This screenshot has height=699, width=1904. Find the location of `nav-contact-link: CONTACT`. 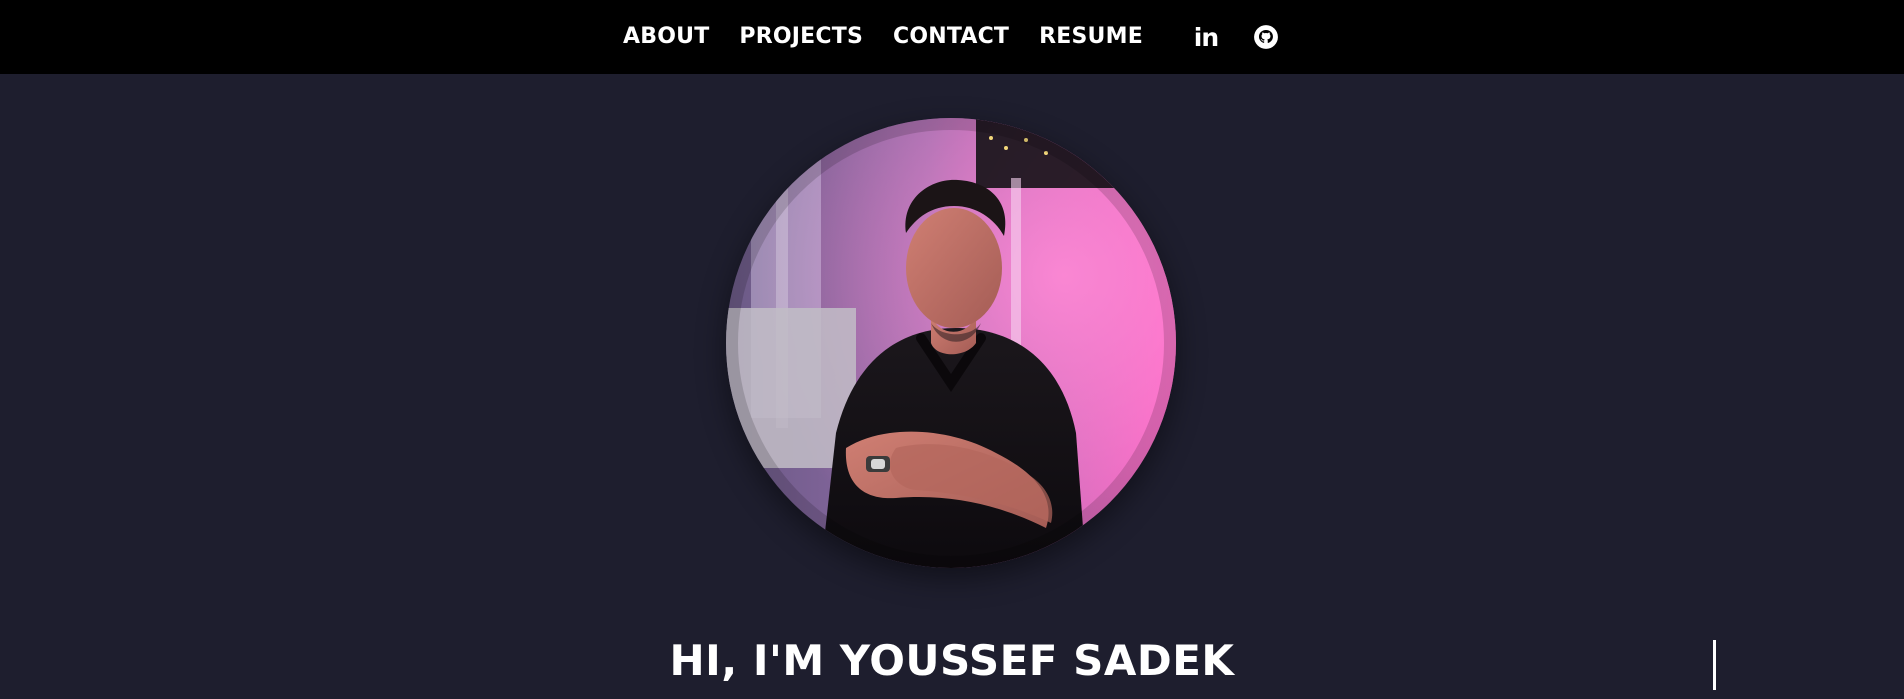

nav-contact-link: CONTACT is located at coordinates (951, 37).